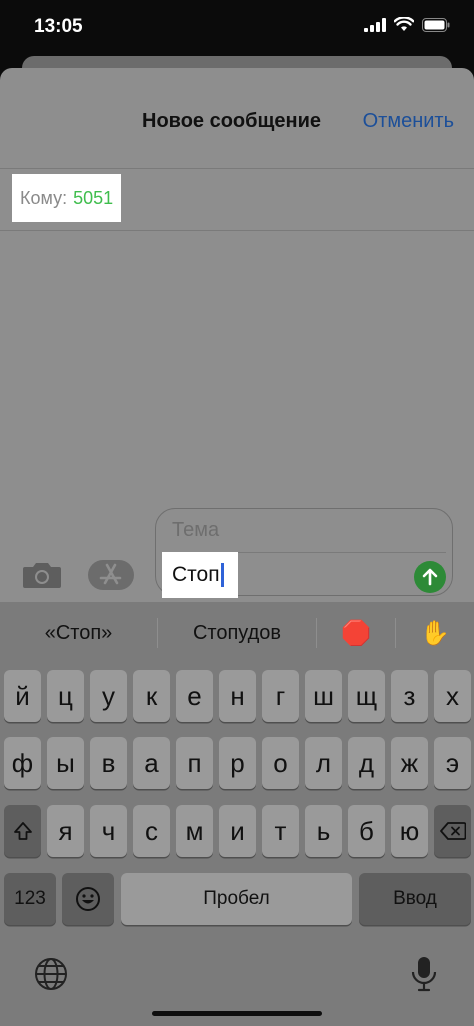  I want to click on key: с, so click(151, 831).